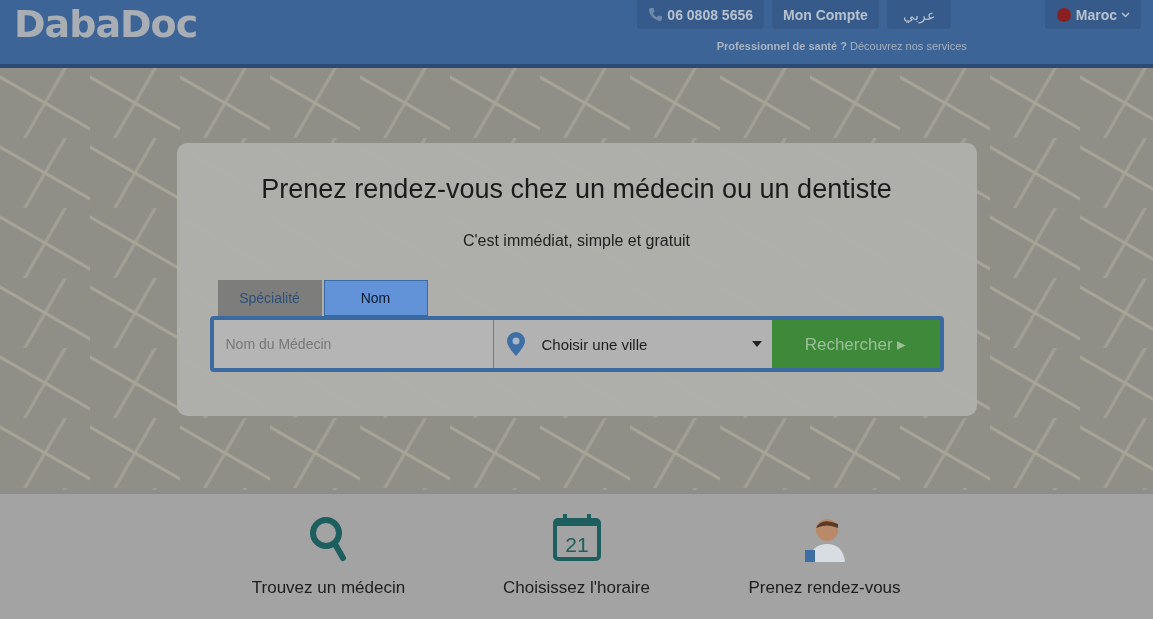 This screenshot has width=1153, height=619. What do you see at coordinates (106, 24) in the screenshot?
I see `logo: DabaDoc` at bounding box center [106, 24].